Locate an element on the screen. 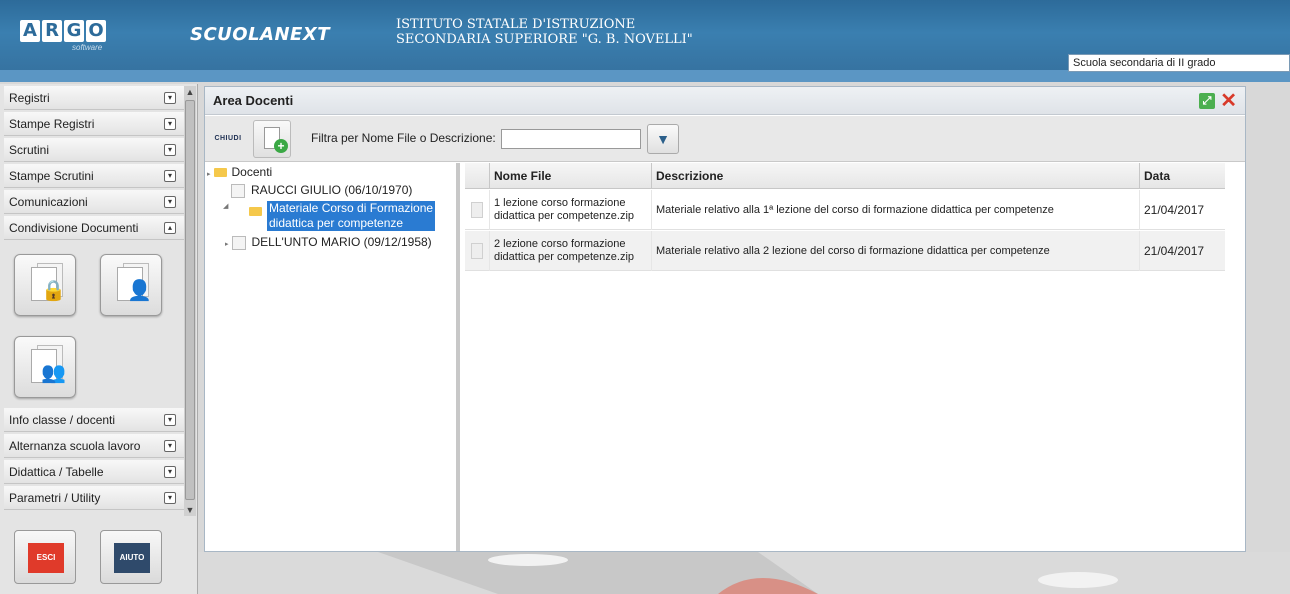 This screenshot has height=594, width=1290. sidebar-item-label: Registri is located at coordinates (29, 98).